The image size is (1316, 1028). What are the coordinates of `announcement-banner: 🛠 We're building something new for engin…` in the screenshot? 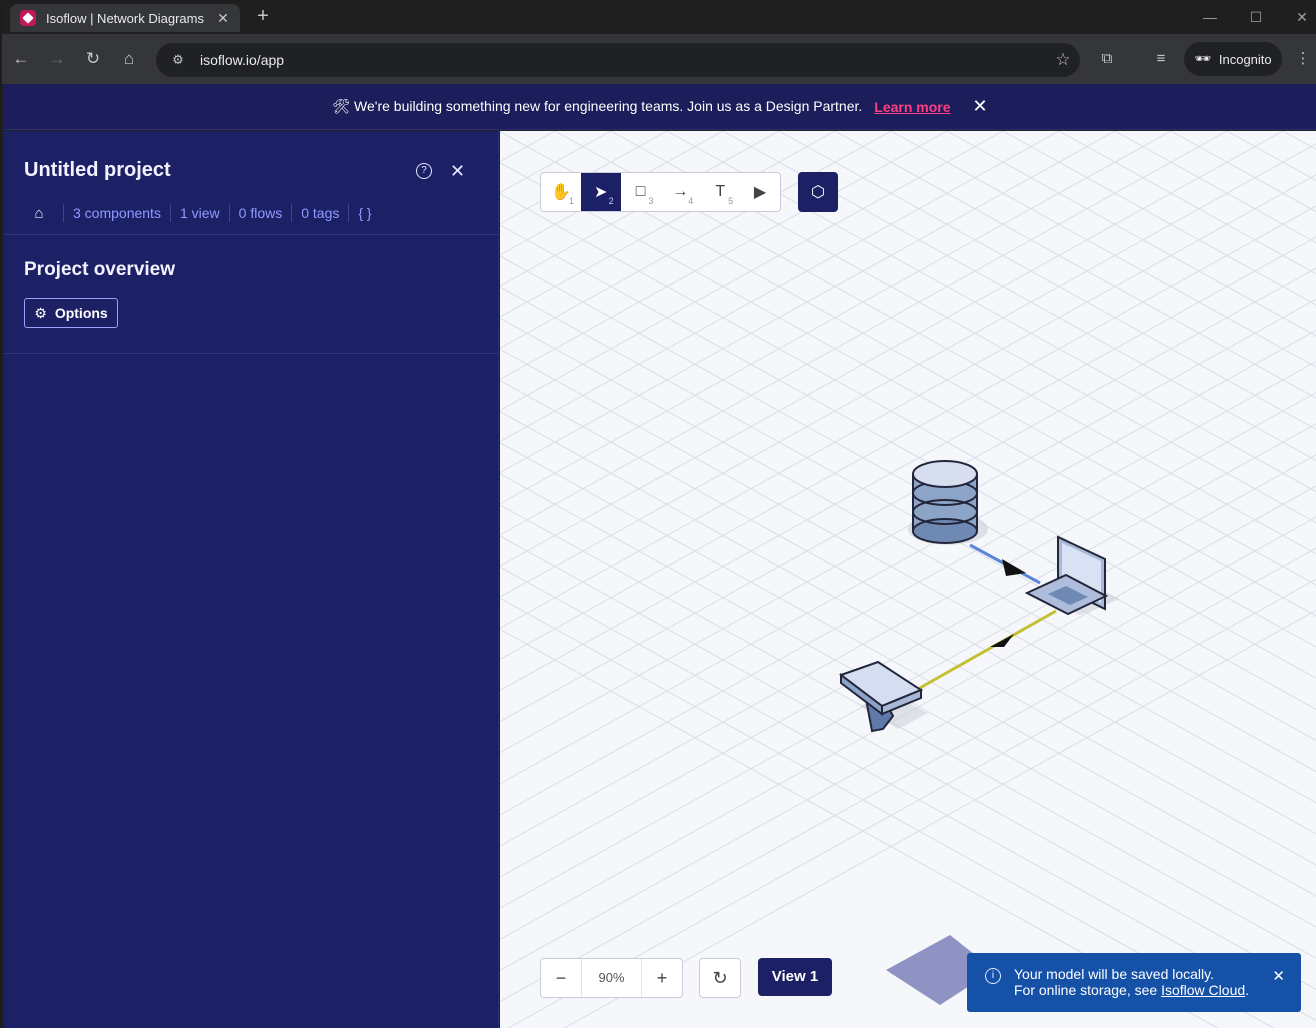 It's located at (660, 107).